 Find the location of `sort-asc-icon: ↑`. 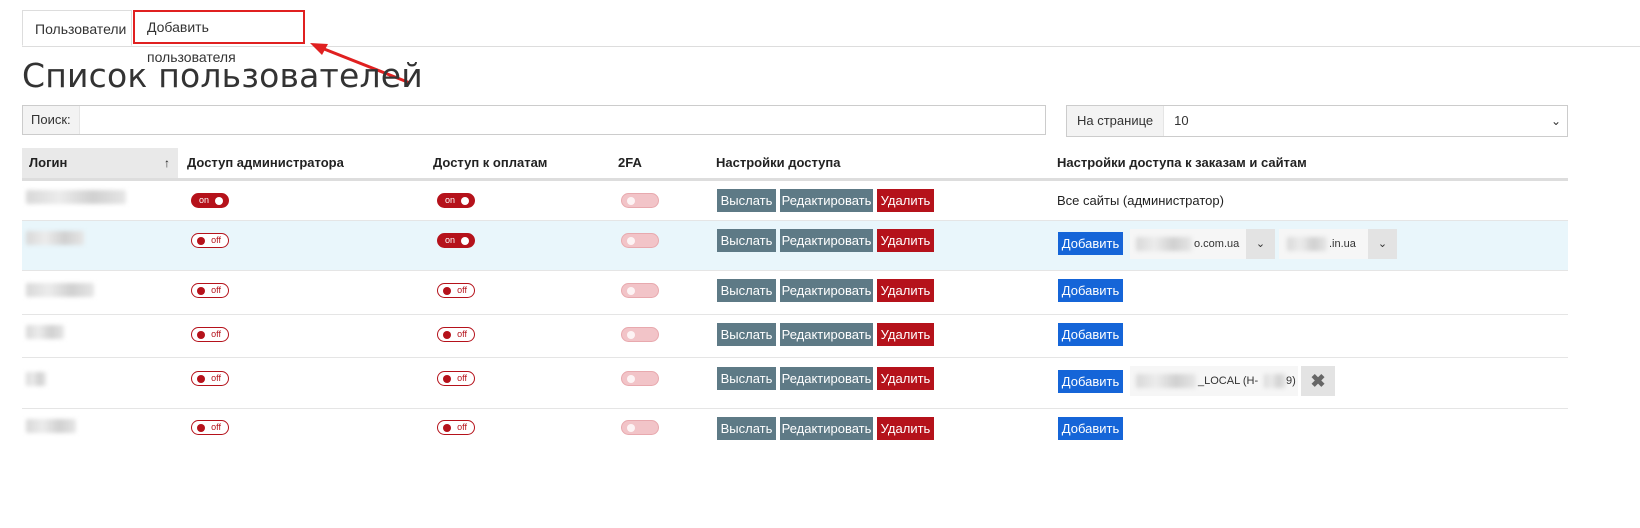

sort-asc-icon: ↑ is located at coordinates (167, 163).